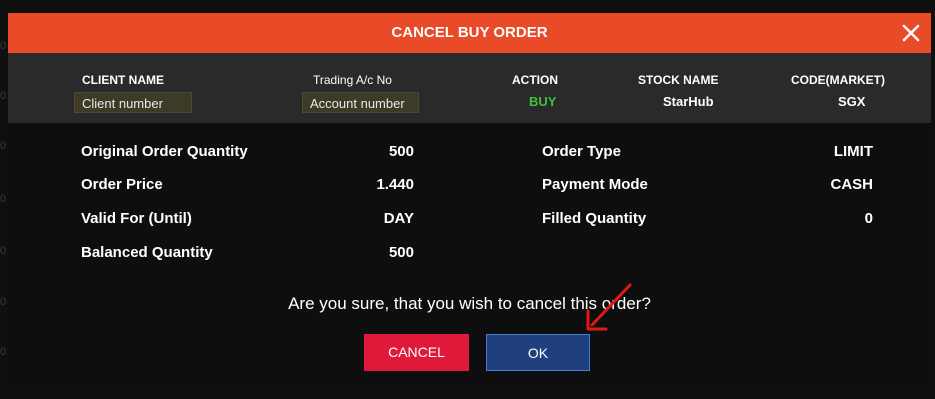 The image size is (935, 399). I want to click on client-name-field: Client number, so click(133, 102).